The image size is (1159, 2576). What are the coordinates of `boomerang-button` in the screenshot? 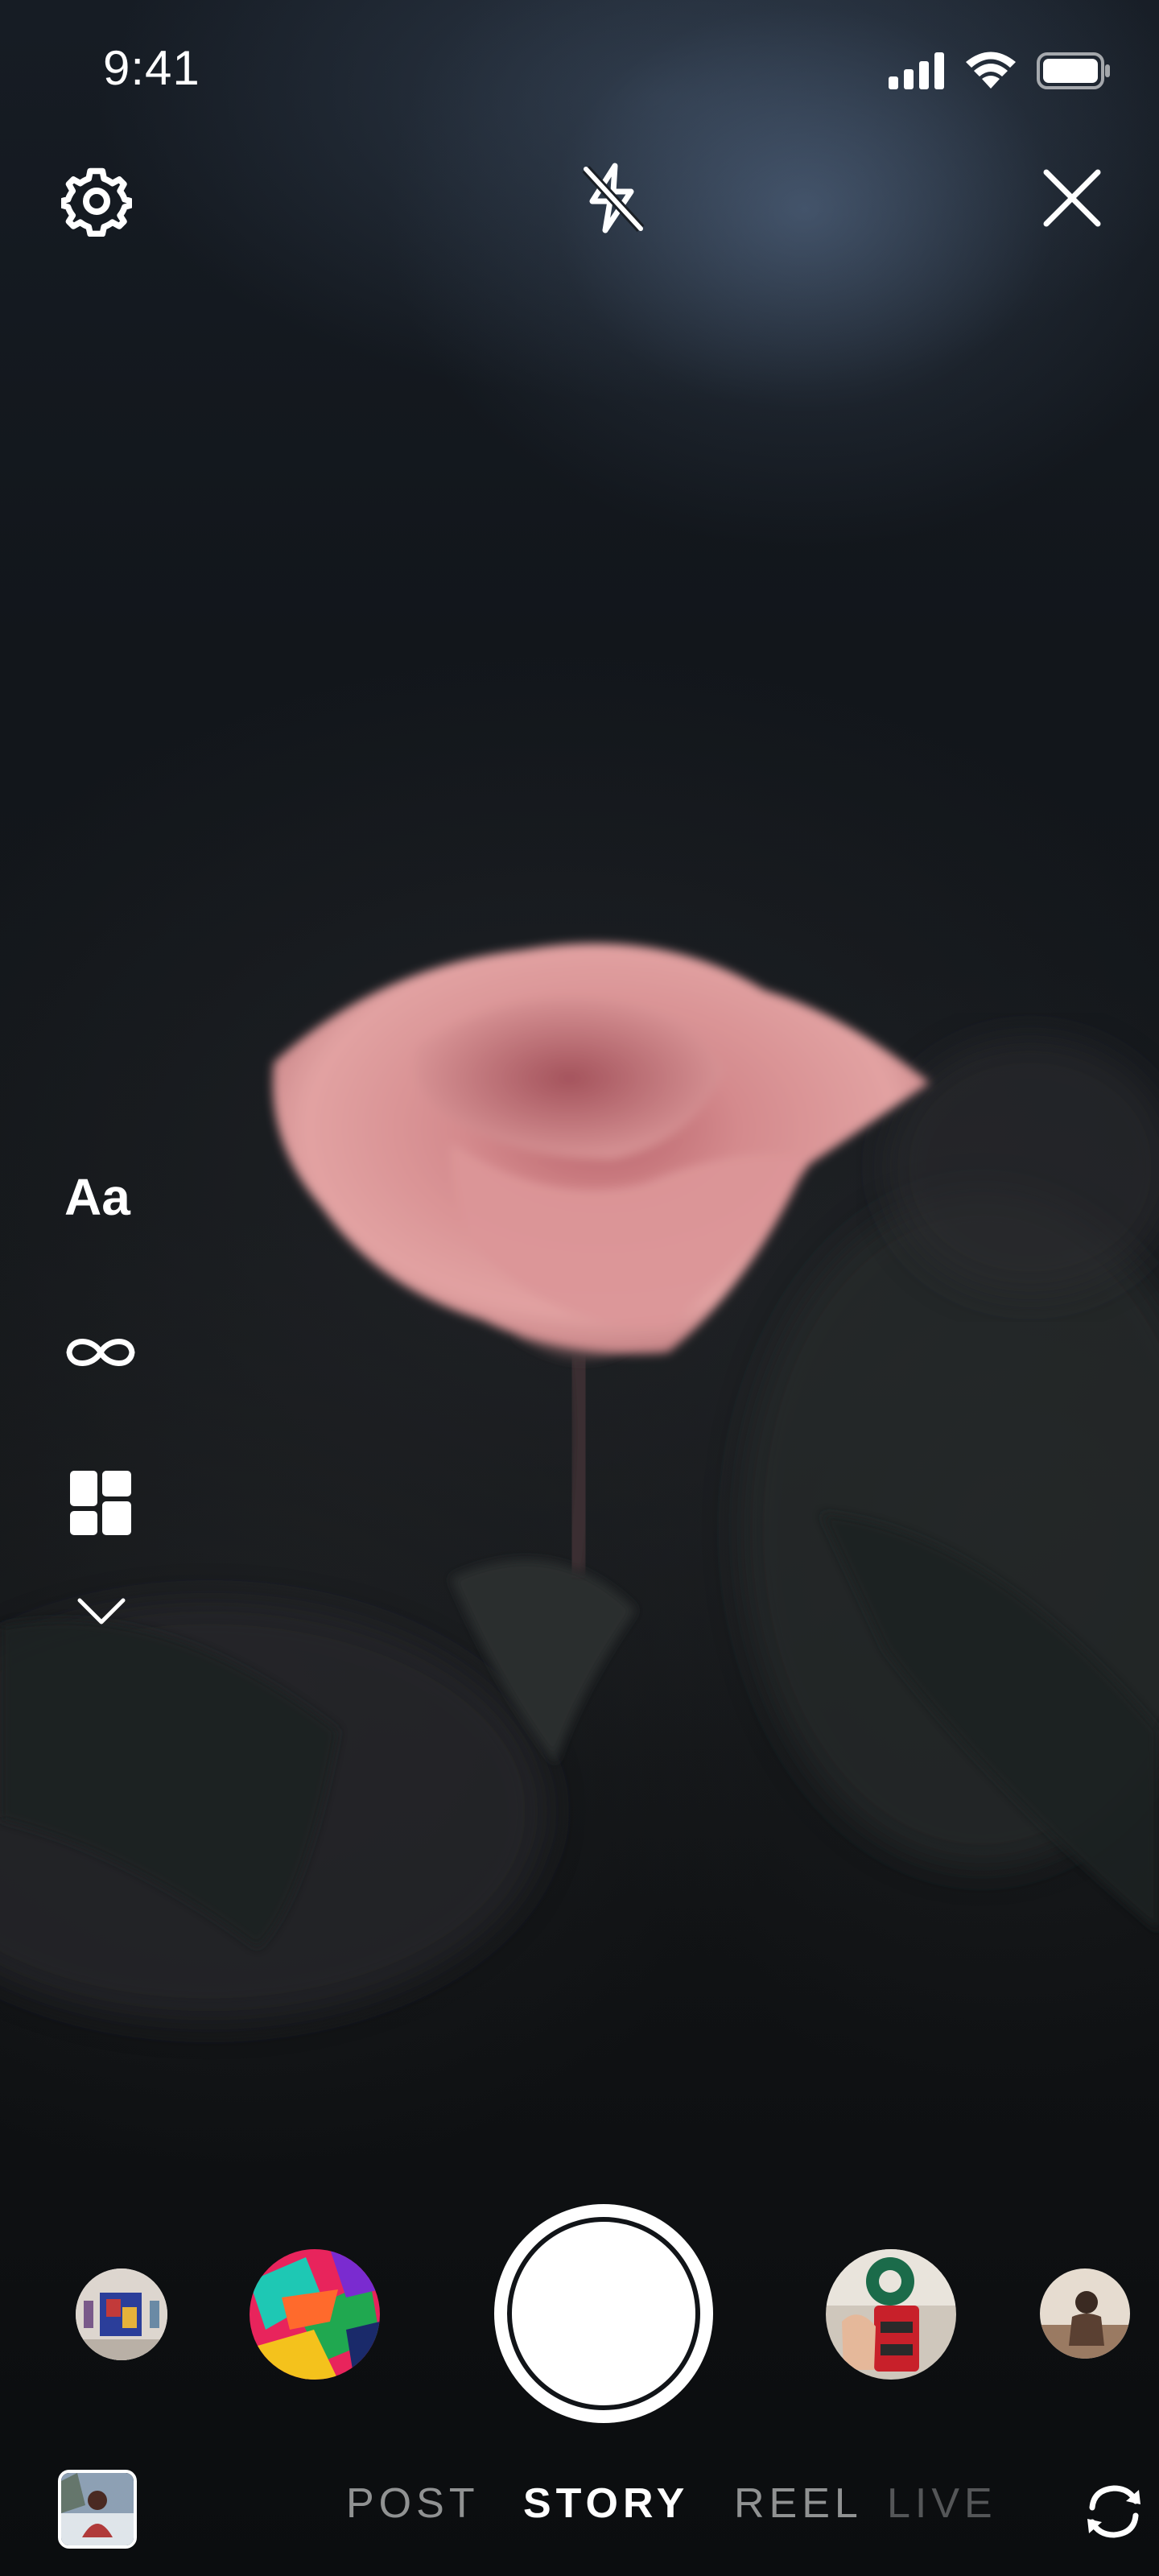 It's located at (100, 1352).